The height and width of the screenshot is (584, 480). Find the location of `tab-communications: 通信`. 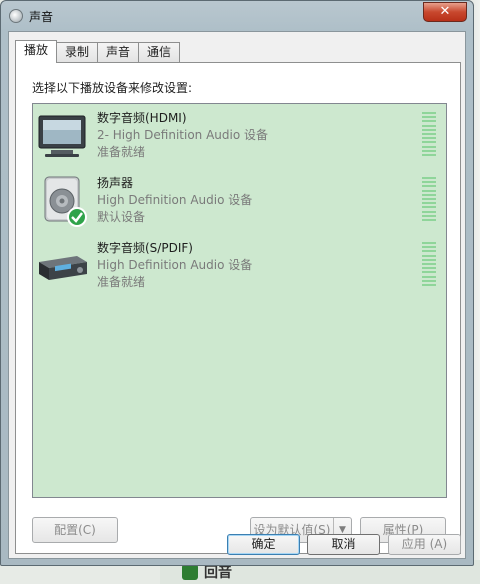

tab-communications: 通信 is located at coordinates (159, 52).